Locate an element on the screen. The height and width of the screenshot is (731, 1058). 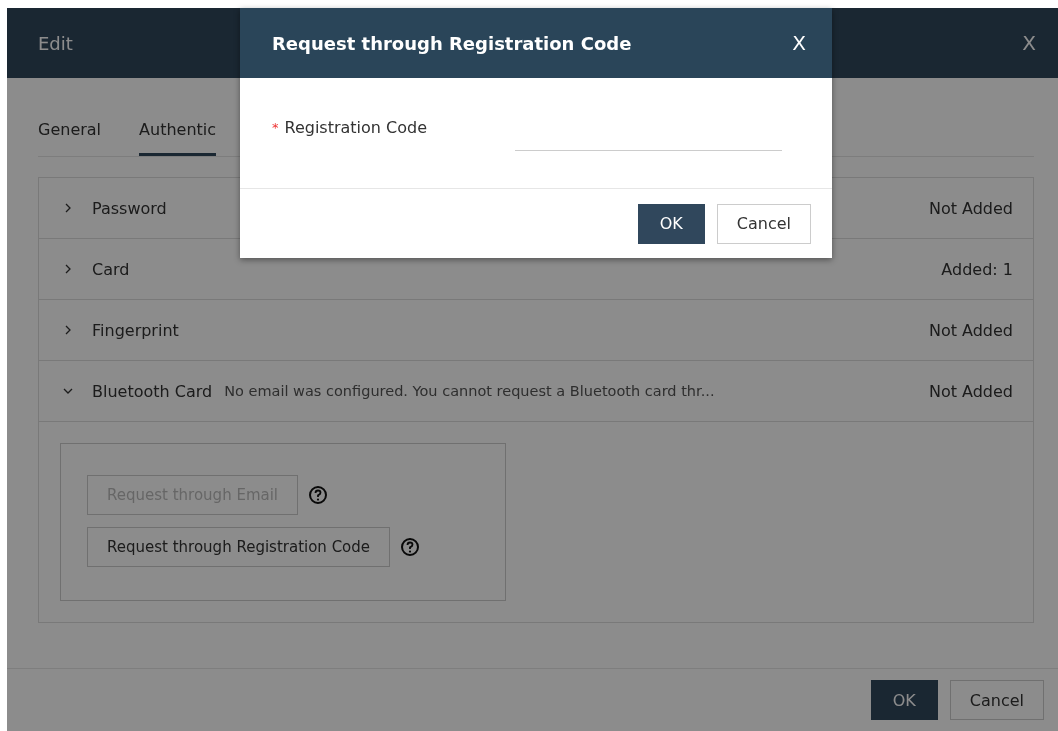
modal-title: Request through Registration Code is located at coordinates (452, 43).